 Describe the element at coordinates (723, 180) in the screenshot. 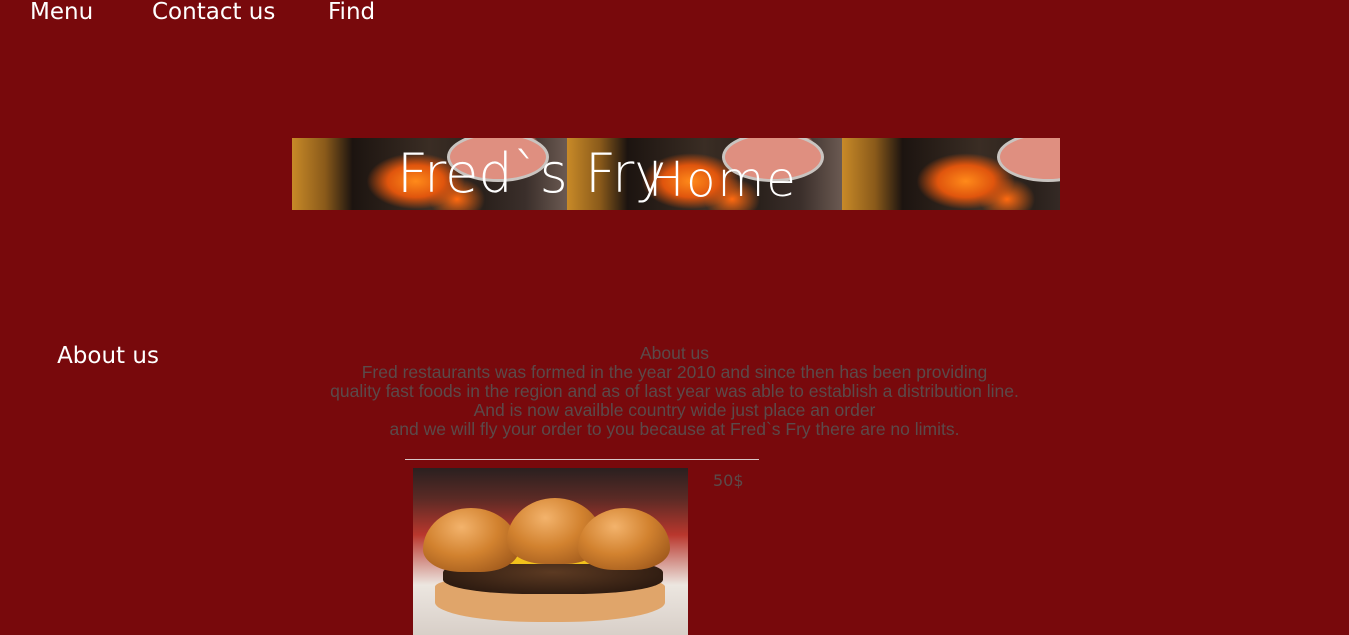

I see `home-label: Home` at that location.